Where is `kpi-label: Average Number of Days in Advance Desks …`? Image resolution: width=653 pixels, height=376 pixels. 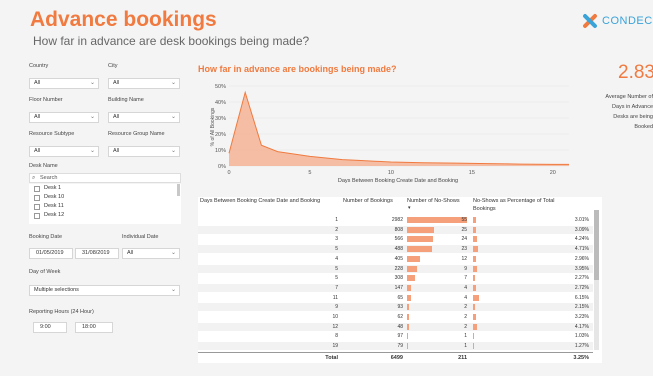 kpi-label: Average Number of Days in Advance Desks … is located at coordinates (629, 112).